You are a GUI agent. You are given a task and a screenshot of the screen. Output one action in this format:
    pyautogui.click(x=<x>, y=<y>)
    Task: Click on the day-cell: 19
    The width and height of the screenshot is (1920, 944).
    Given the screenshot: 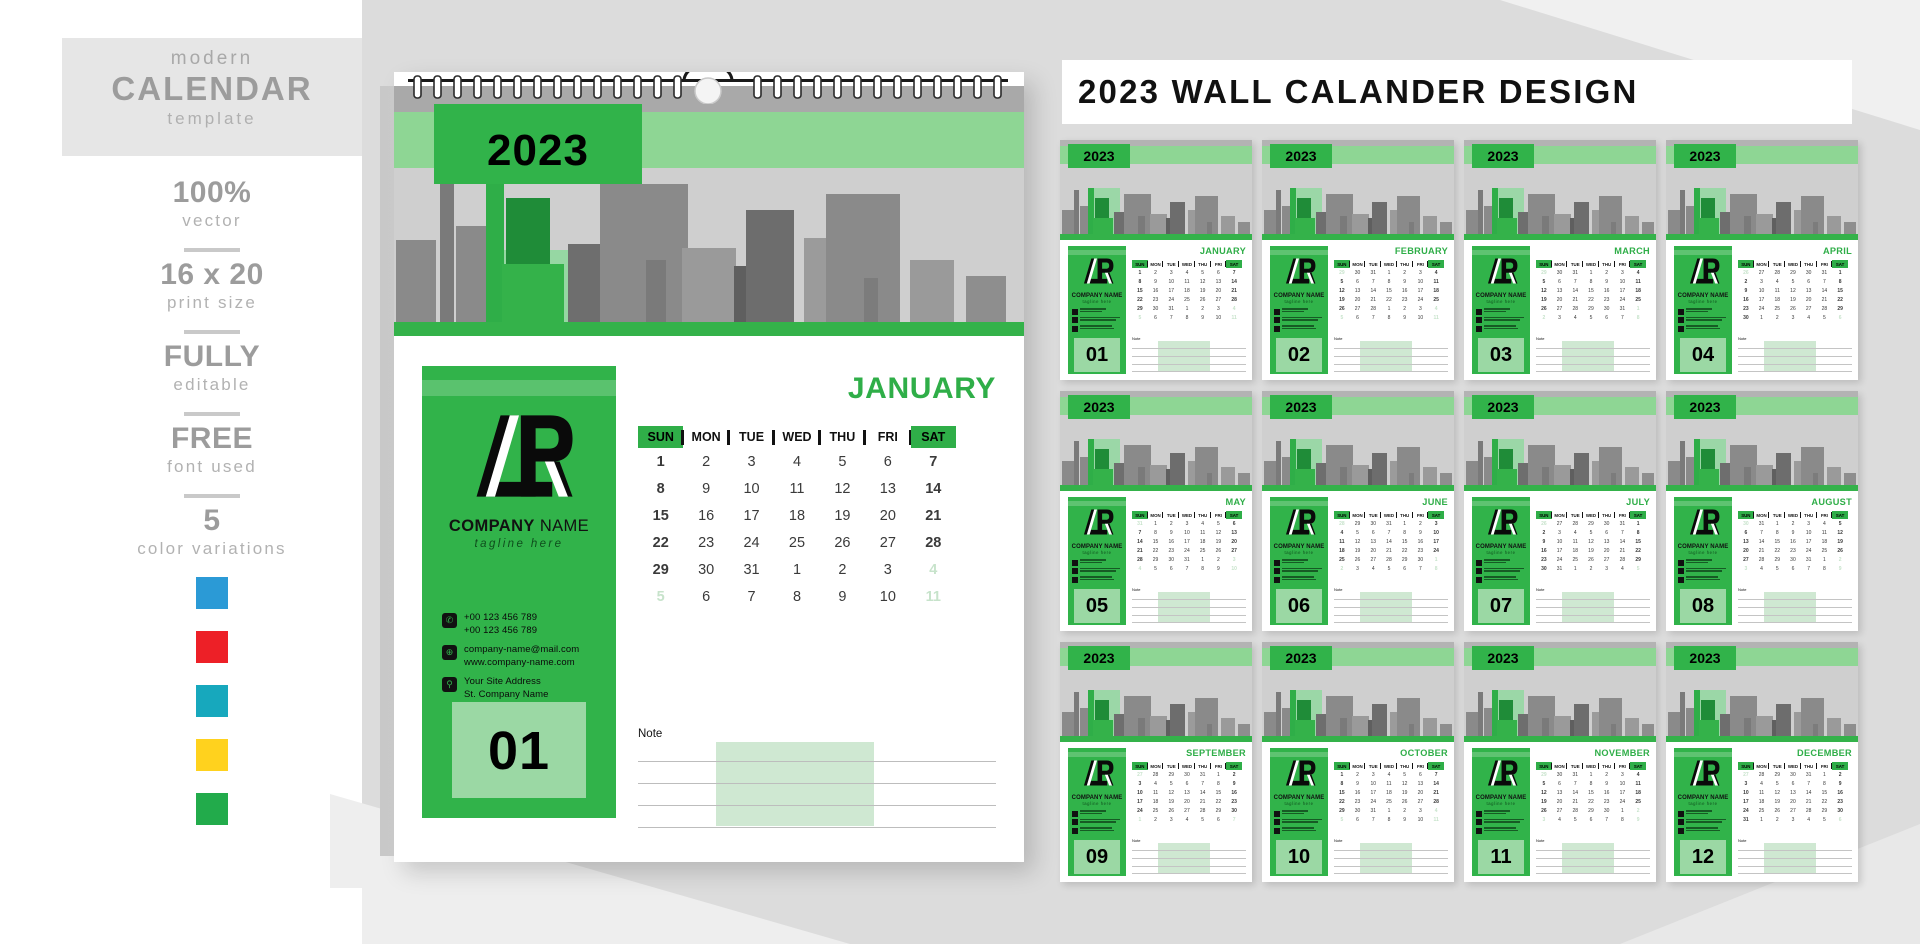 What is the action you would take?
    pyautogui.click(x=1405, y=792)
    